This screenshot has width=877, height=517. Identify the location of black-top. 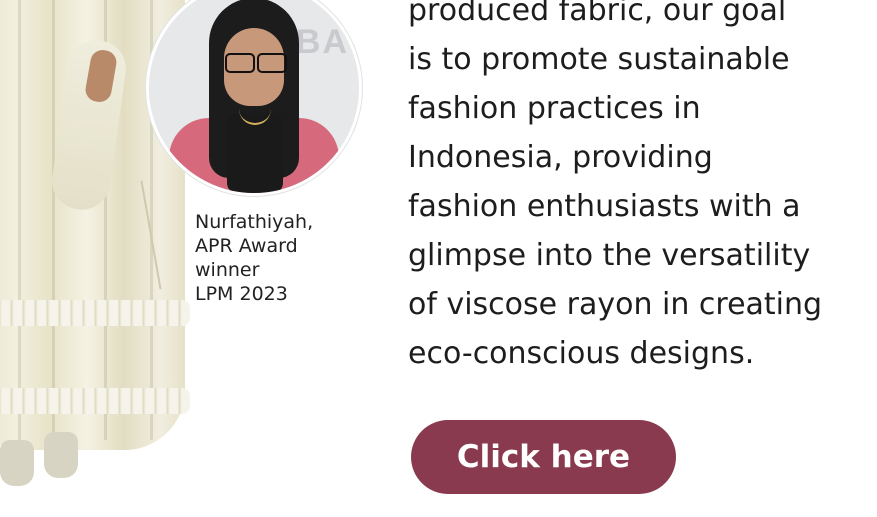
(255, 153).